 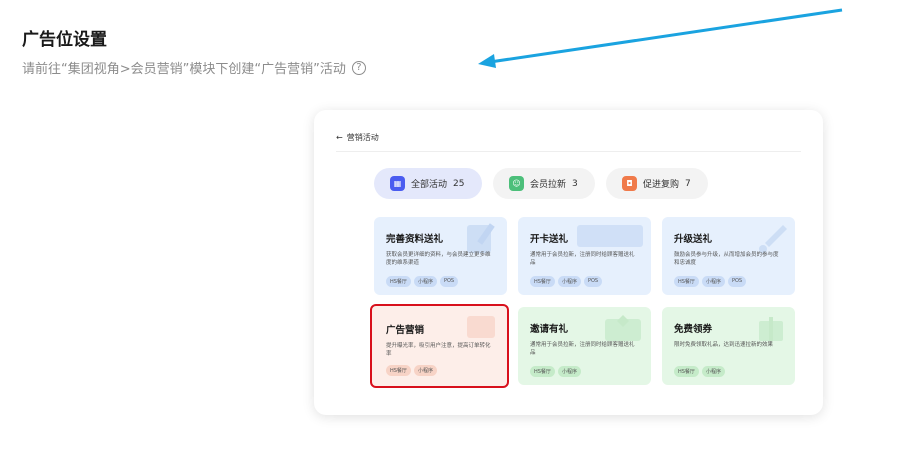 I want to click on card-desc: 鼓励会员参与升级，从而增加会员的参与度和忠诚度, so click(x=726, y=259).